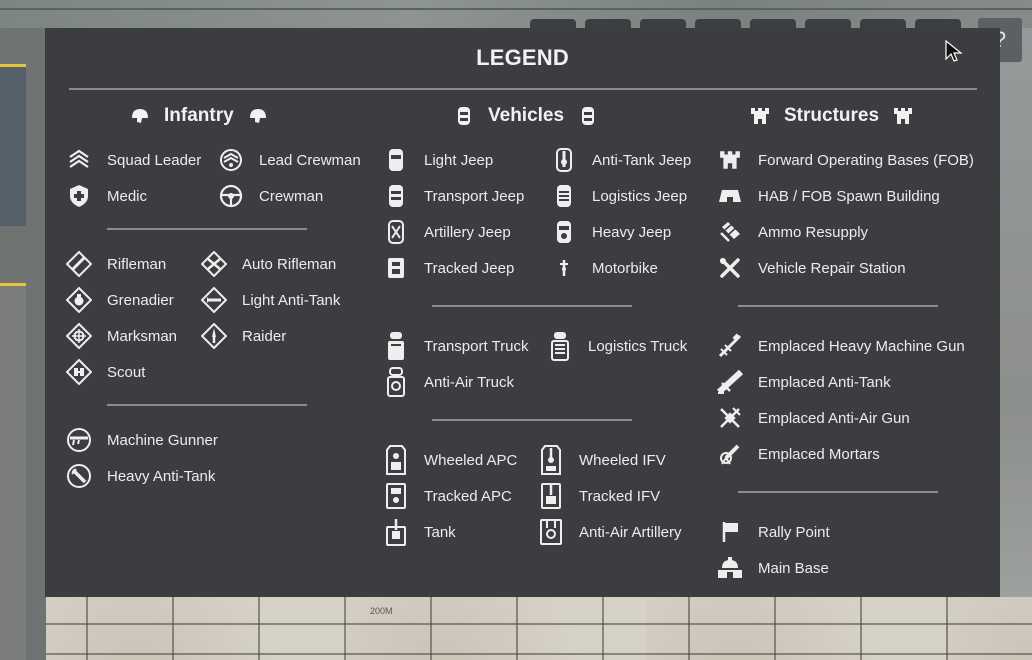 The image size is (1032, 660). Describe the element at coordinates (516, 9) in the screenshot. I see `map-top-line` at that location.